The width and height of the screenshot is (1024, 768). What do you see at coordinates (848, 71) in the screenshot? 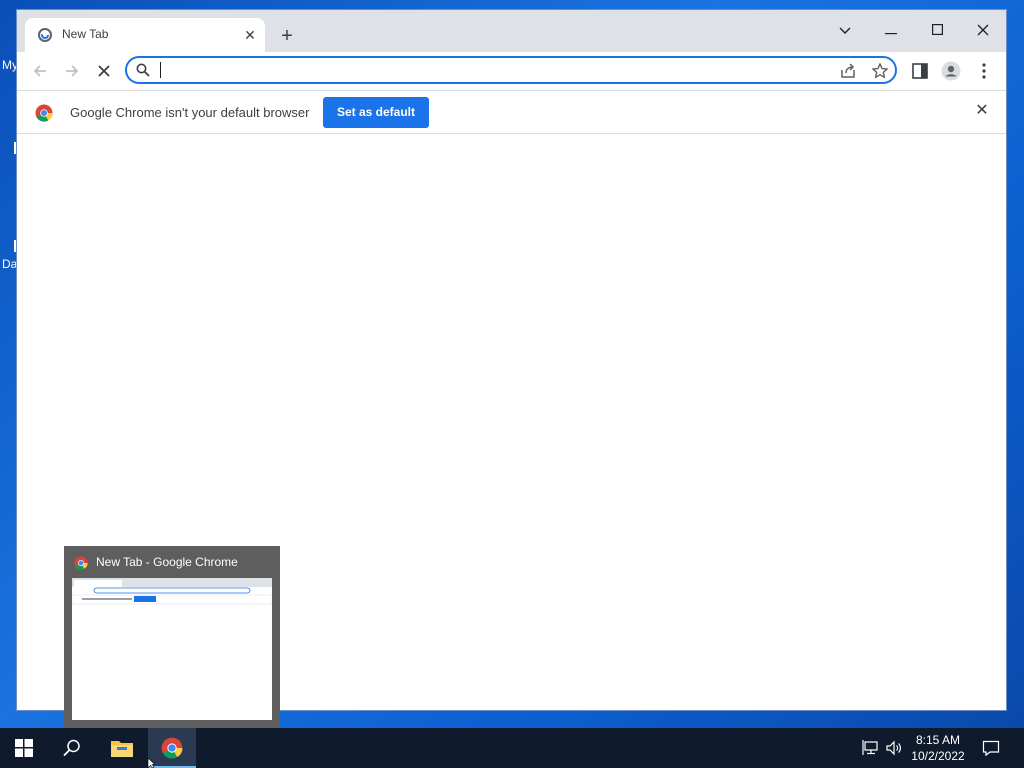
I see `share-icon` at bounding box center [848, 71].